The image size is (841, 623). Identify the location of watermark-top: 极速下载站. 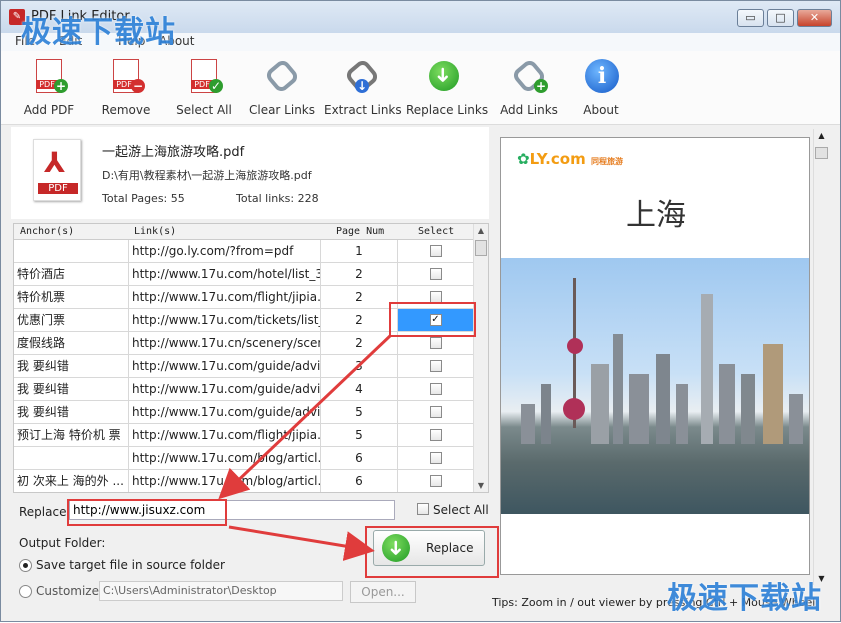
(98, 32).